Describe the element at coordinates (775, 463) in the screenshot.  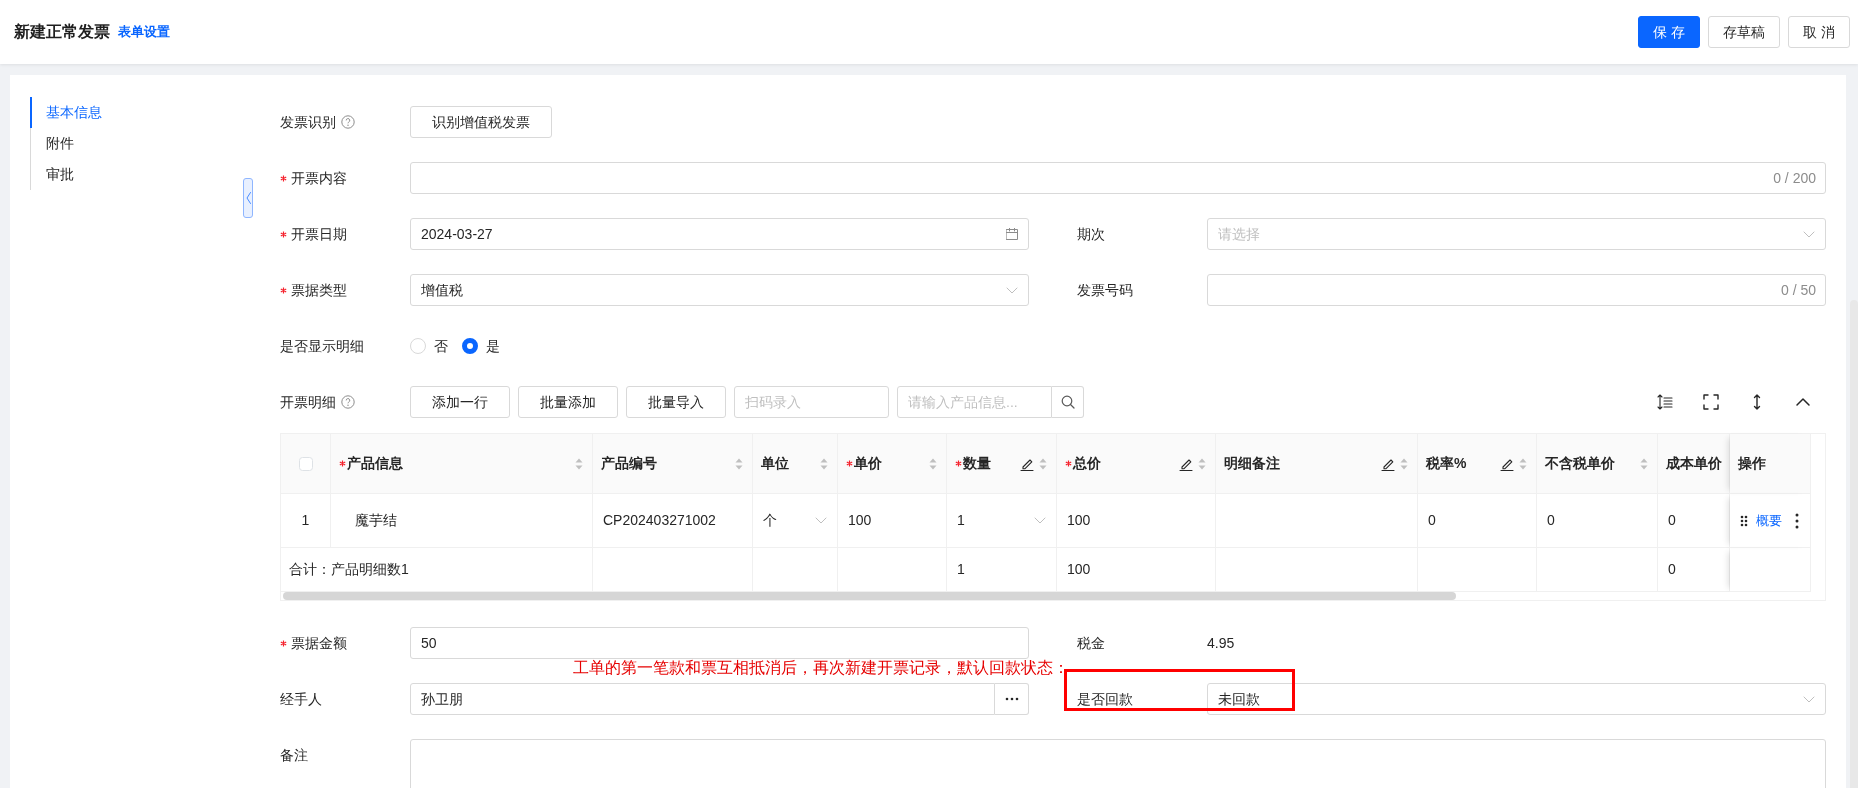
I see `column-title: 单位` at that location.